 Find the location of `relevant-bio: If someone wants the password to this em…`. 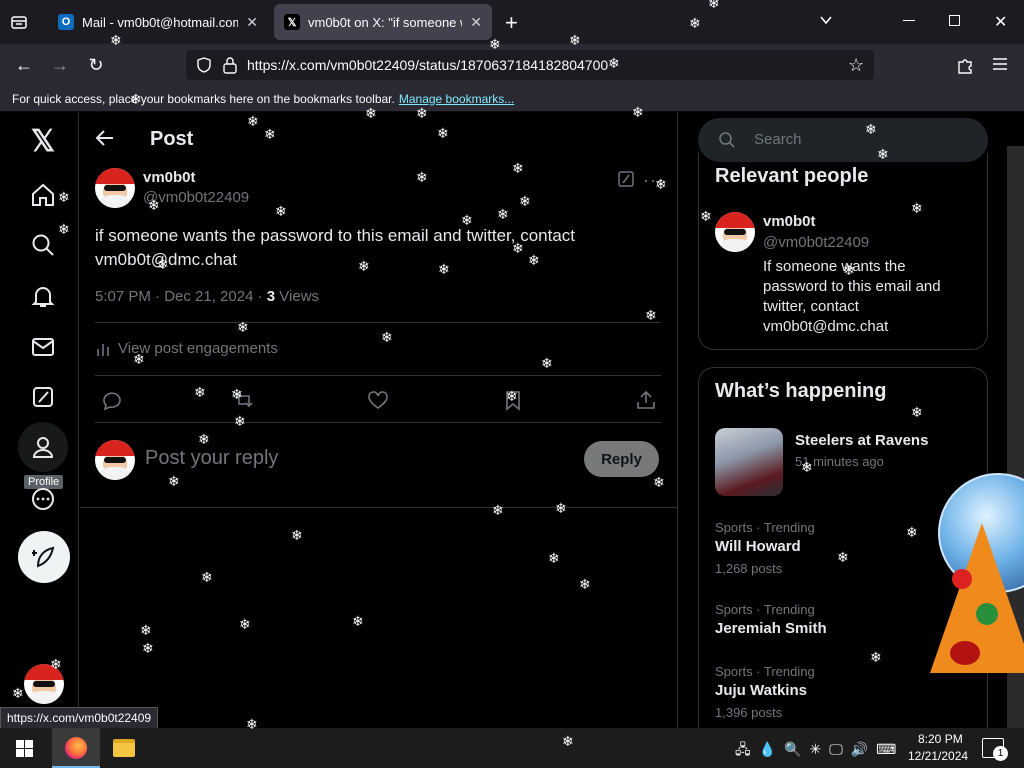

relevant-bio: If someone wants the password to this em… is located at coordinates (852, 296).